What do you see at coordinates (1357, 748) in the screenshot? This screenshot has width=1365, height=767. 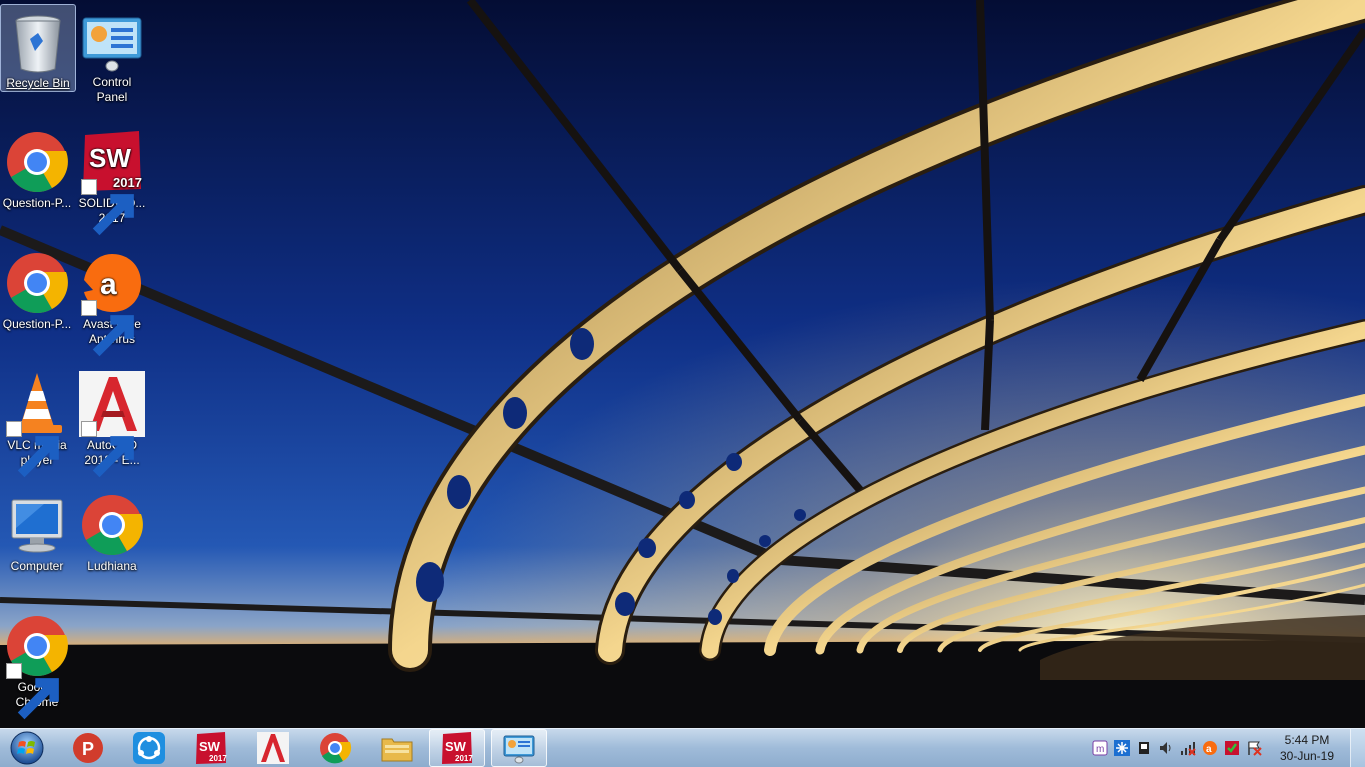 I see `show-desktop-button` at bounding box center [1357, 748].